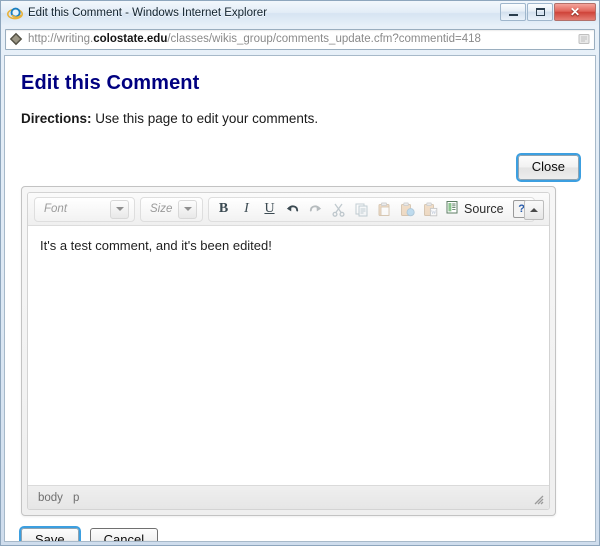 This screenshot has width=600, height=546. I want to click on font-size-label: Size, so click(161, 209).